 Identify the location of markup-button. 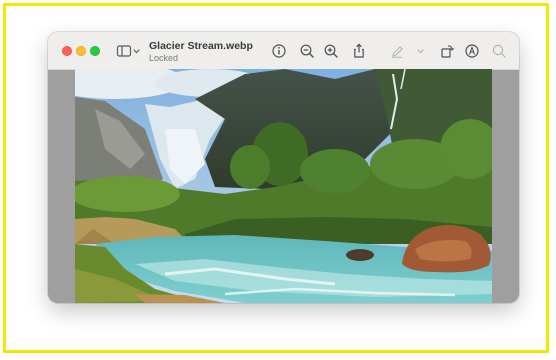
(397, 51).